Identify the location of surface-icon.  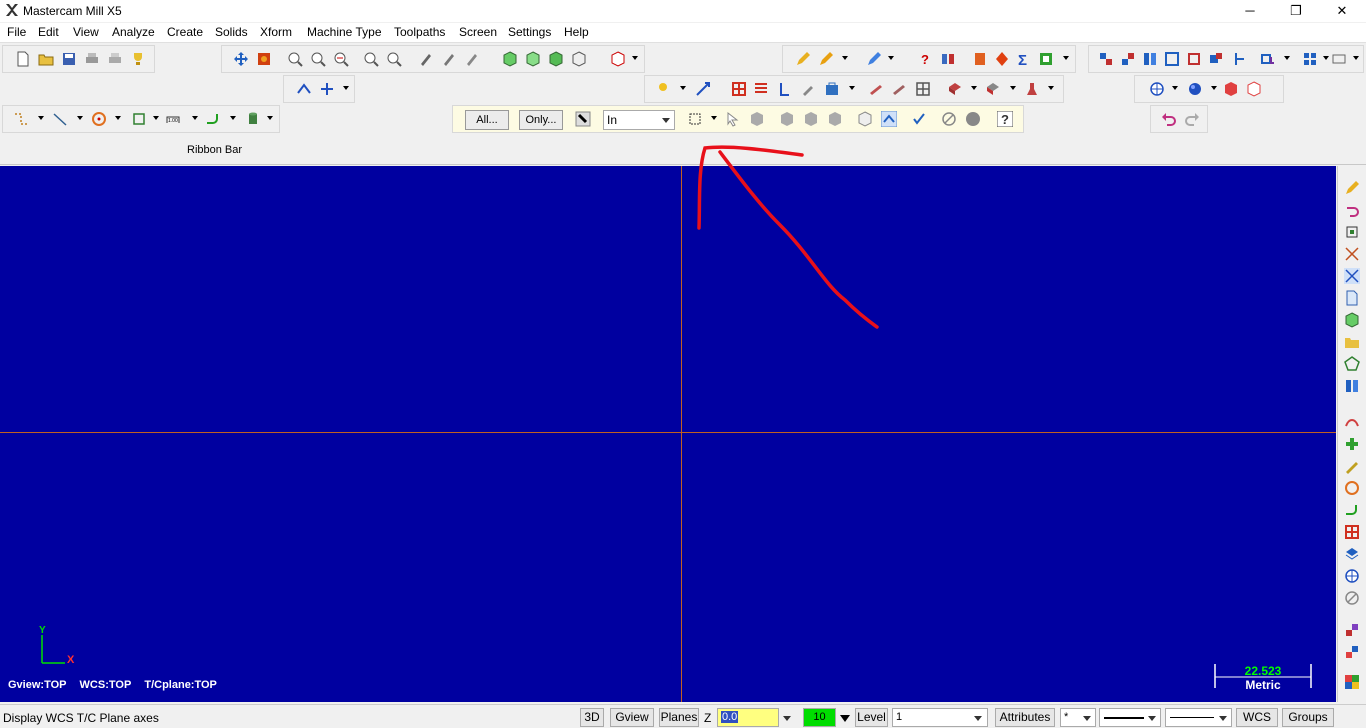
(1352, 422).